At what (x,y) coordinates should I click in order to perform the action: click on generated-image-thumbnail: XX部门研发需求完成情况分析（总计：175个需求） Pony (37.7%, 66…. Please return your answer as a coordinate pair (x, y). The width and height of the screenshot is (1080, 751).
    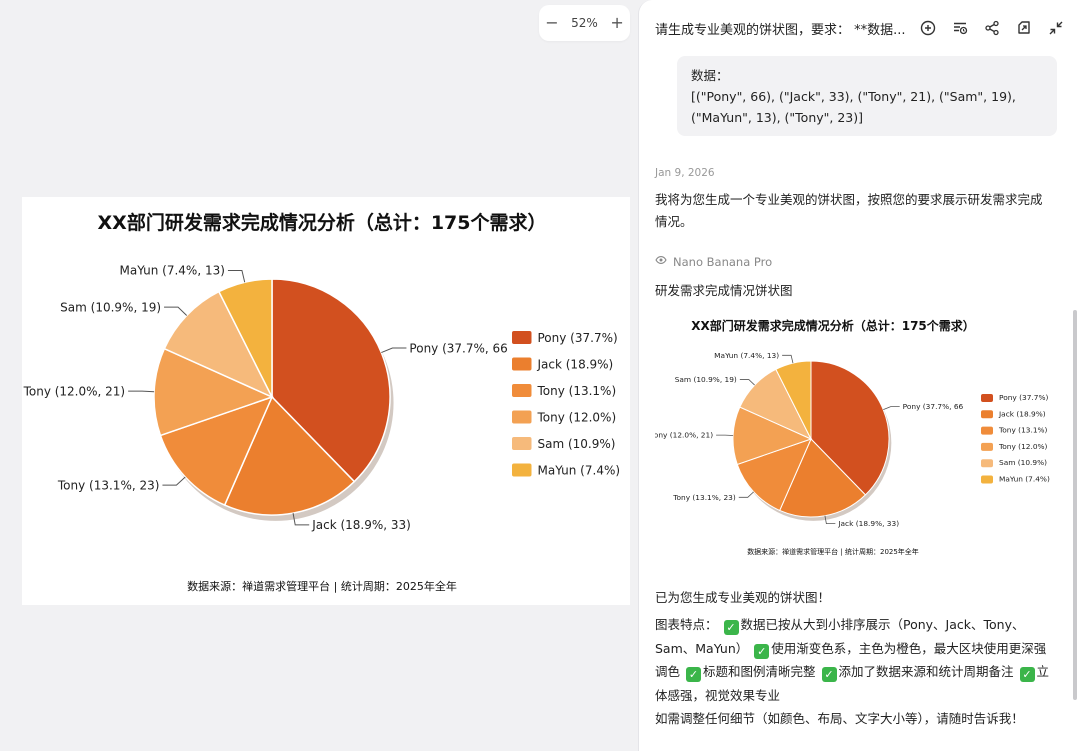
    Looking at the image, I should click on (858, 438).